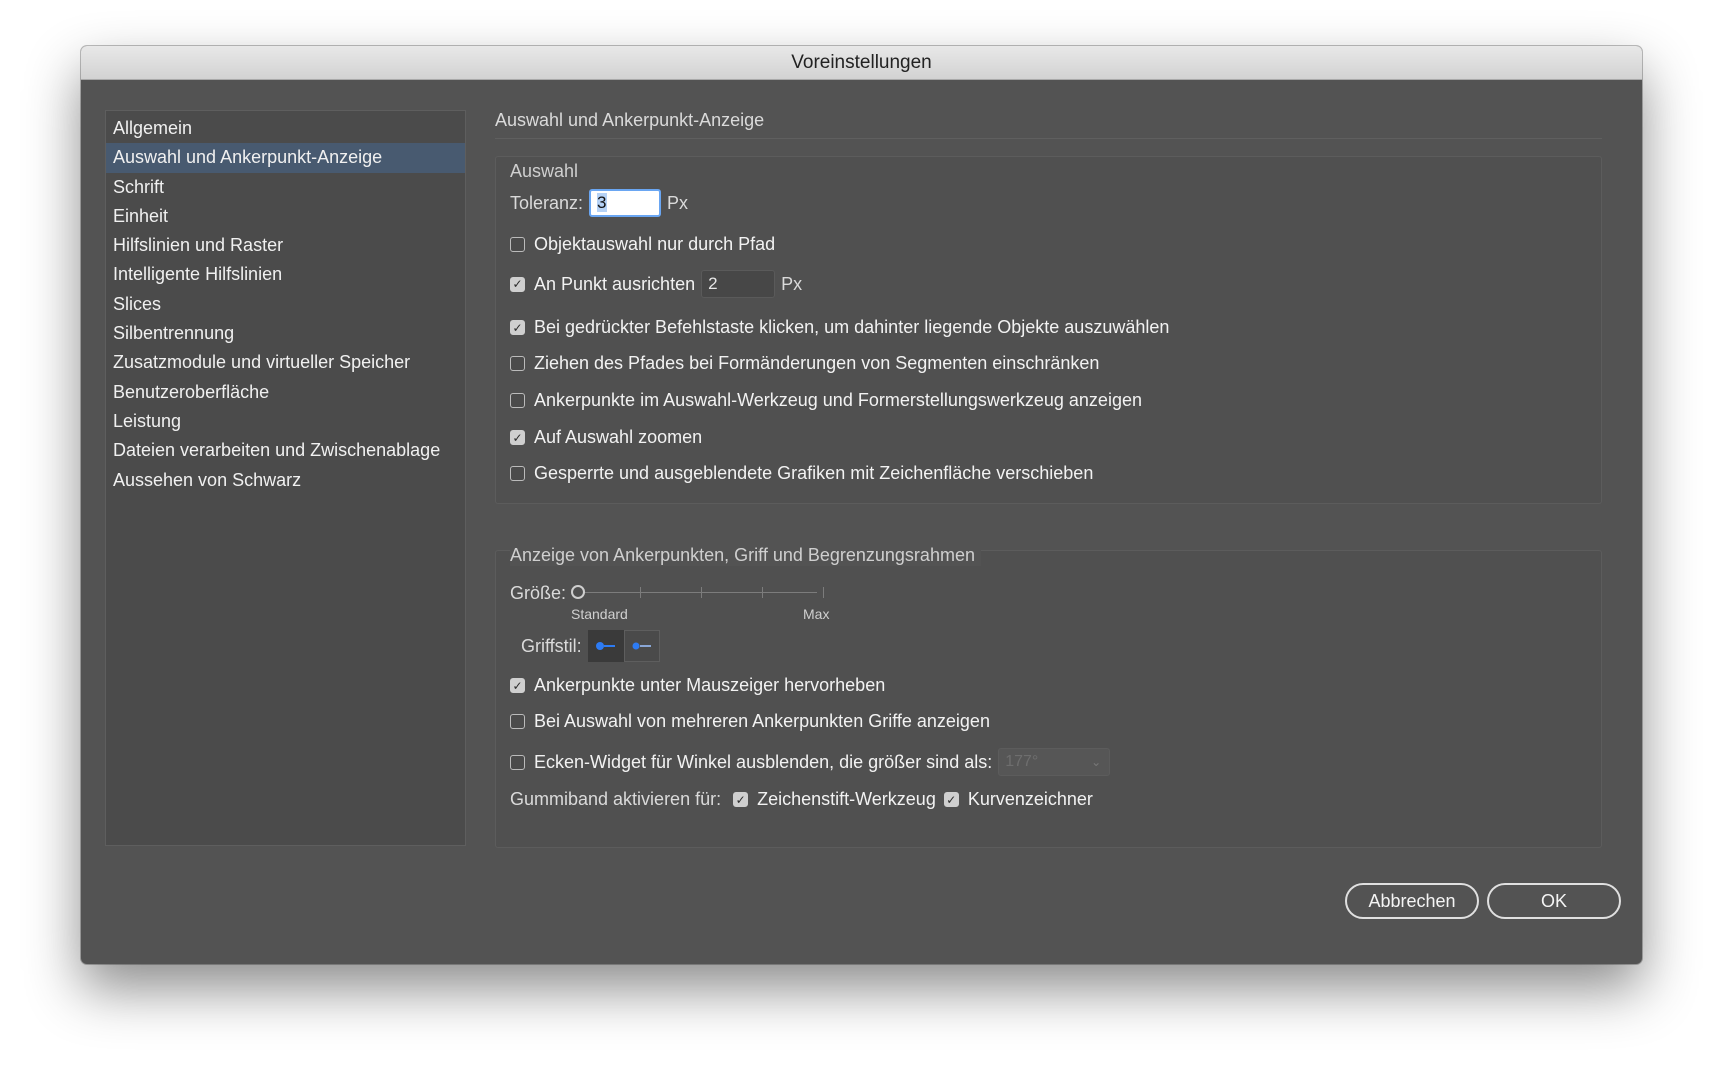  Describe the element at coordinates (1412, 901) in the screenshot. I see `cancel-button: Abbrechen` at that location.